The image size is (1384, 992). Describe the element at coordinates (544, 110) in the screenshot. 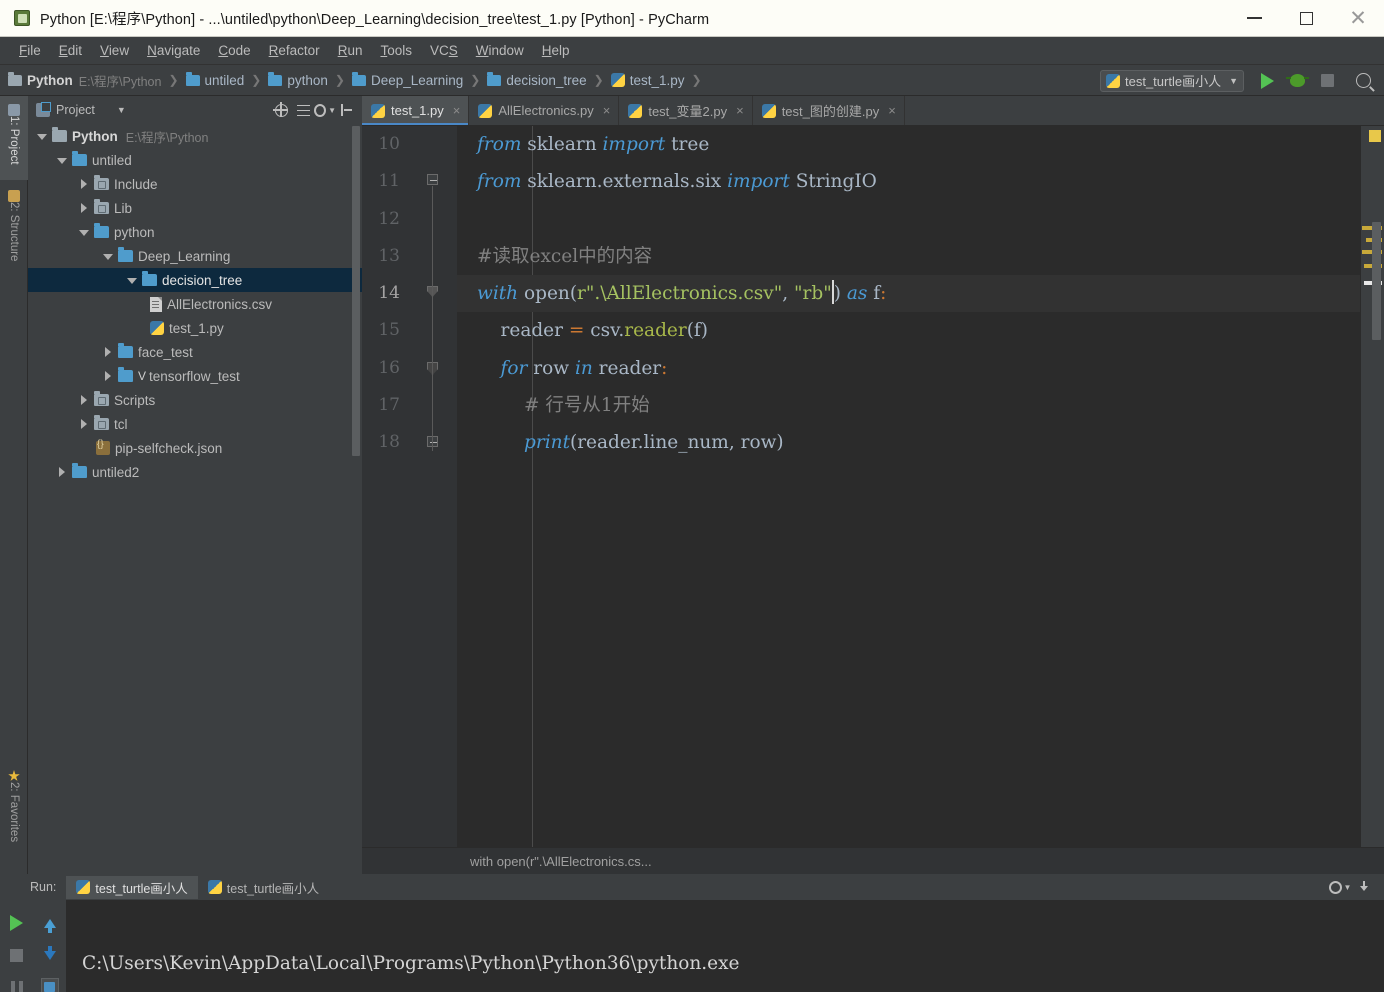

I see `tab-allelectronics-py: AllElectronics.py ×` at that location.